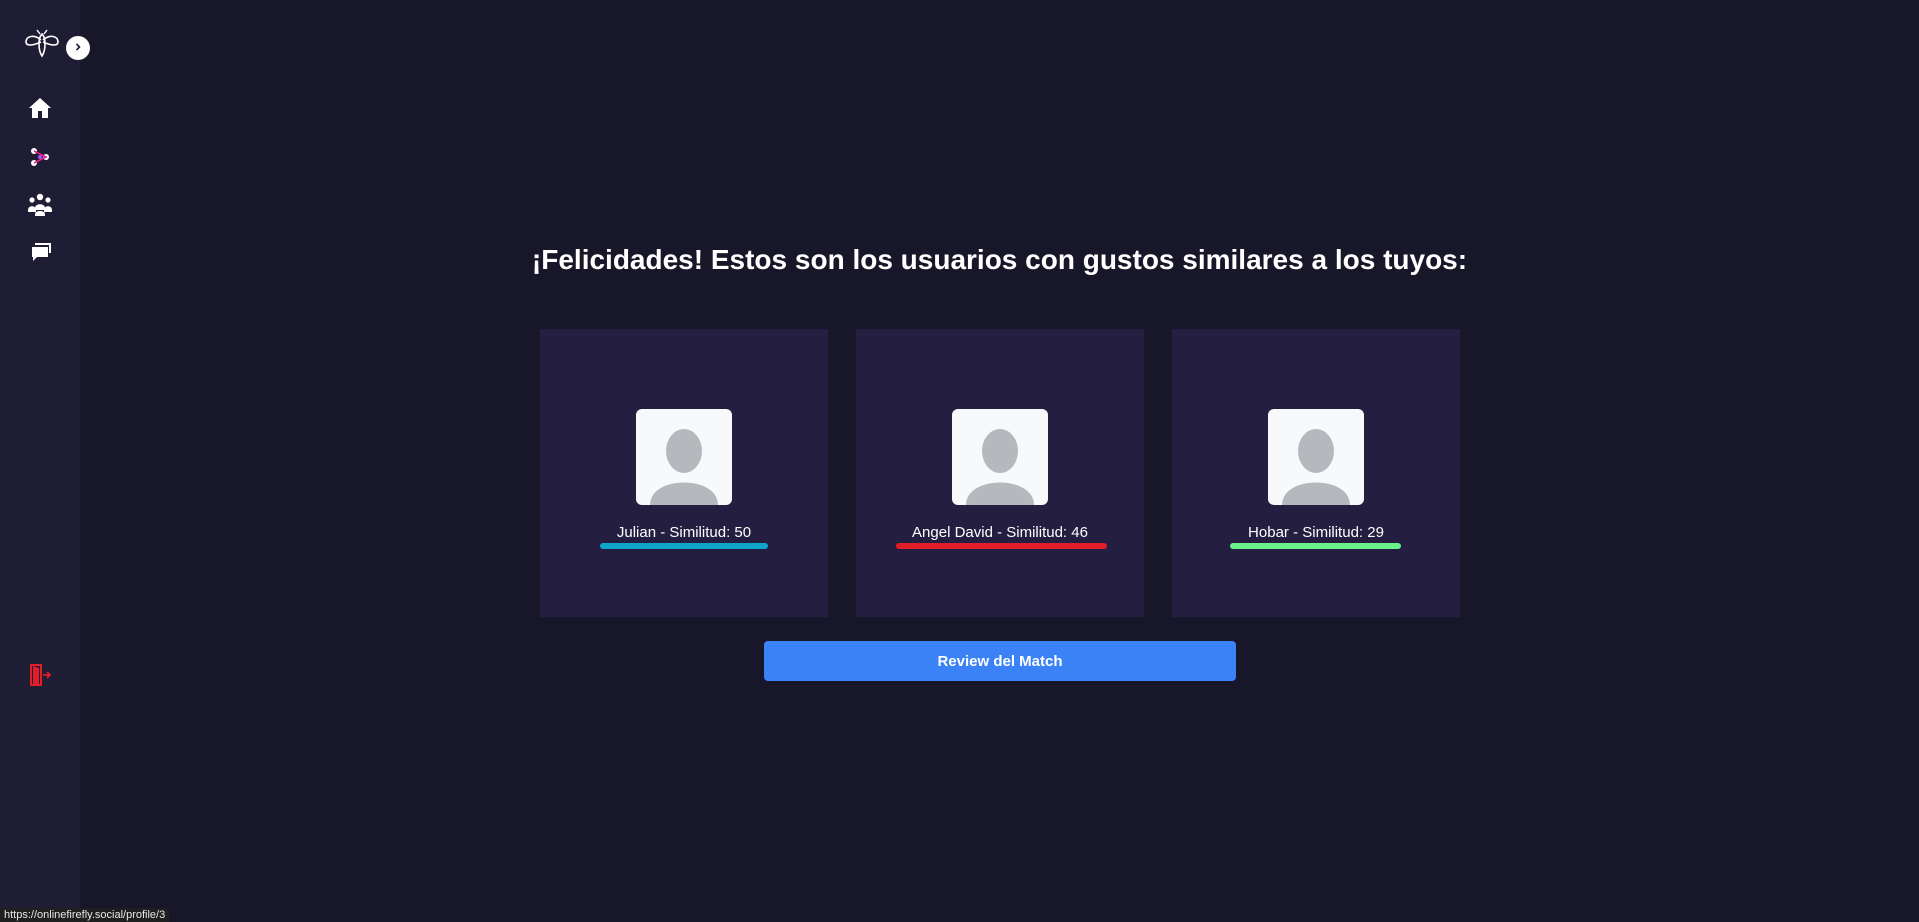 The width and height of the screenshot is (1919, 922). I want to click on home-icon, so click(40, 110).